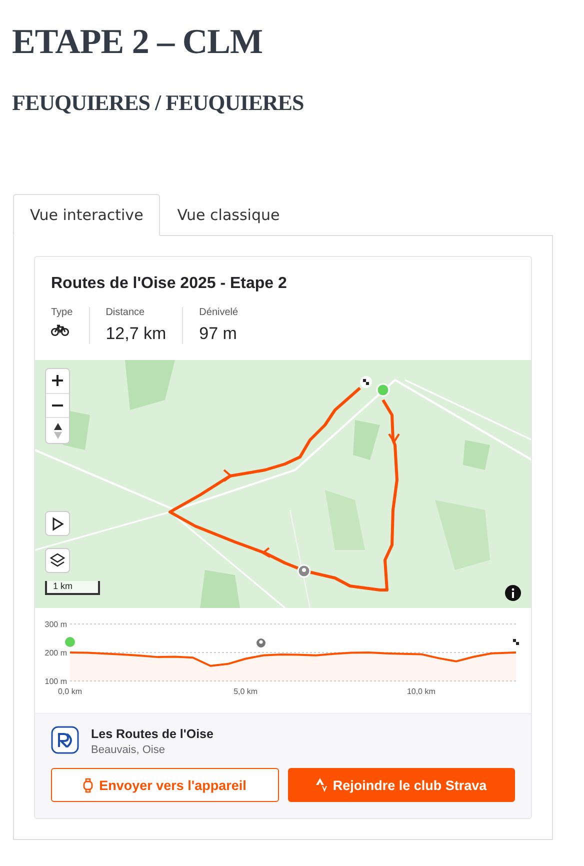 The image size is (584, 866). What do you see at coordinates (86, 215) in the screenshot?
I see `view-tab: Vue interactive` at bounding box center [86, 215].